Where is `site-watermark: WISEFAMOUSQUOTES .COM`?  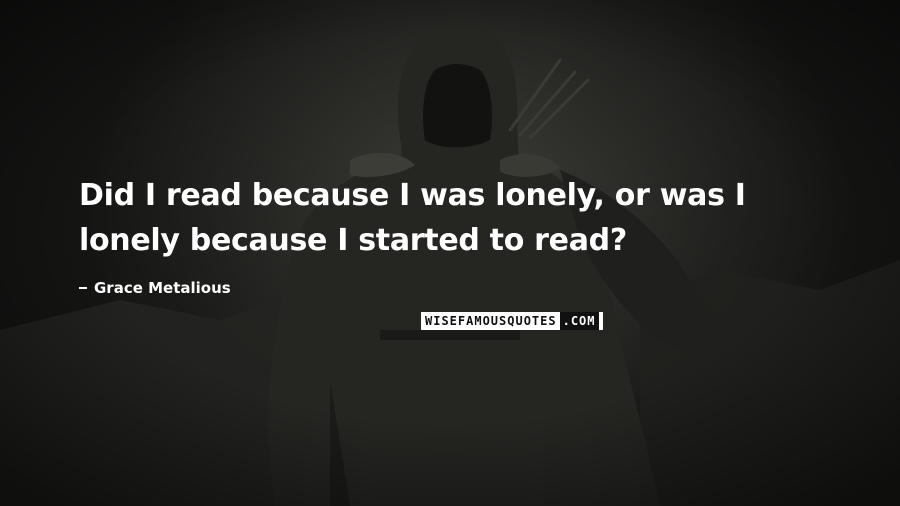 site-watermark: WISEFAMOUSQUOTES .COM is located at coordinates (512, 321).